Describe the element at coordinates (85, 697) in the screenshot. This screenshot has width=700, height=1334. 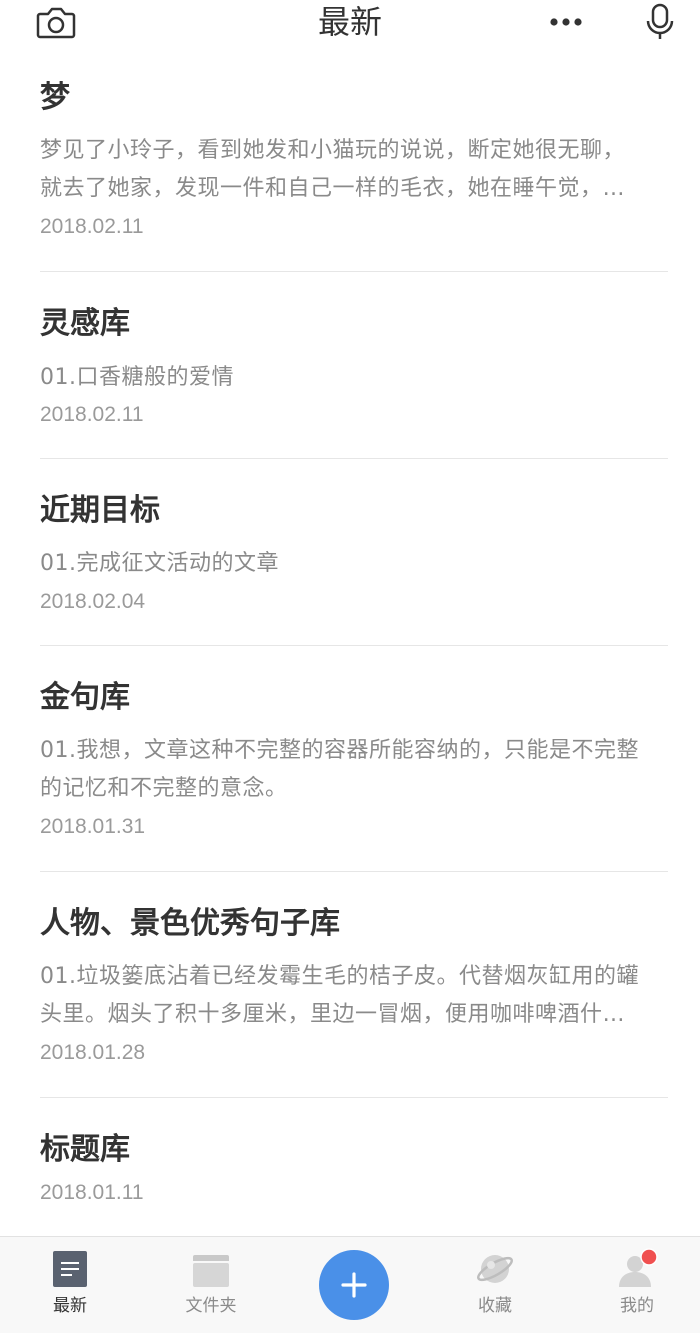
I see `note-title: 金句库` at that location.